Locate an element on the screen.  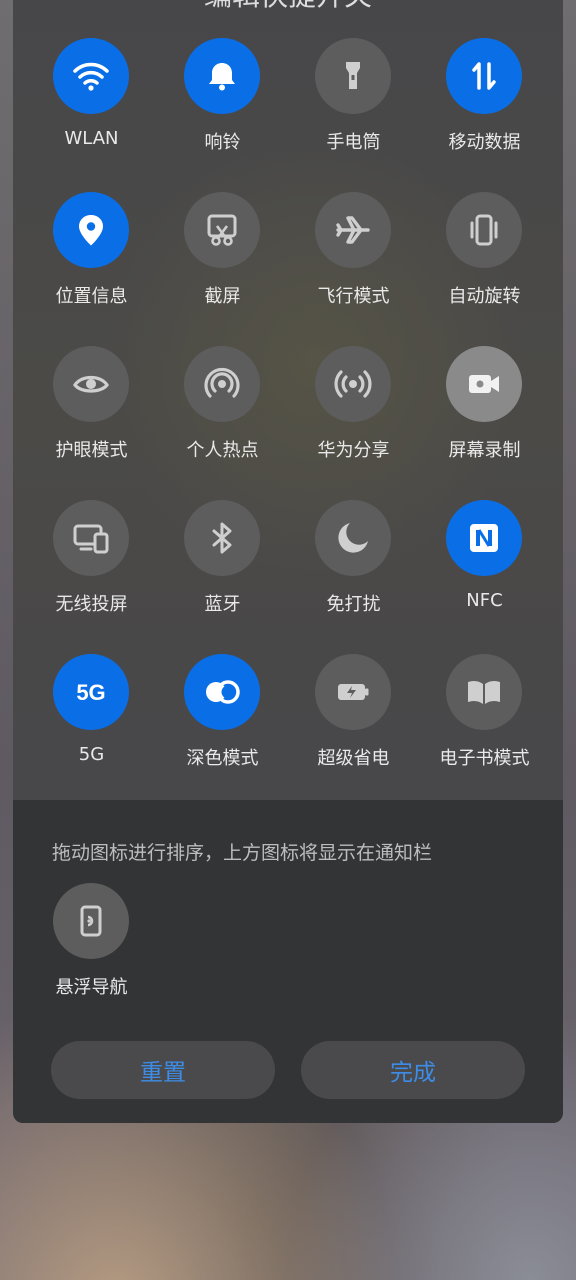
done-button: 完成 is located at coordinates (413, 1070).